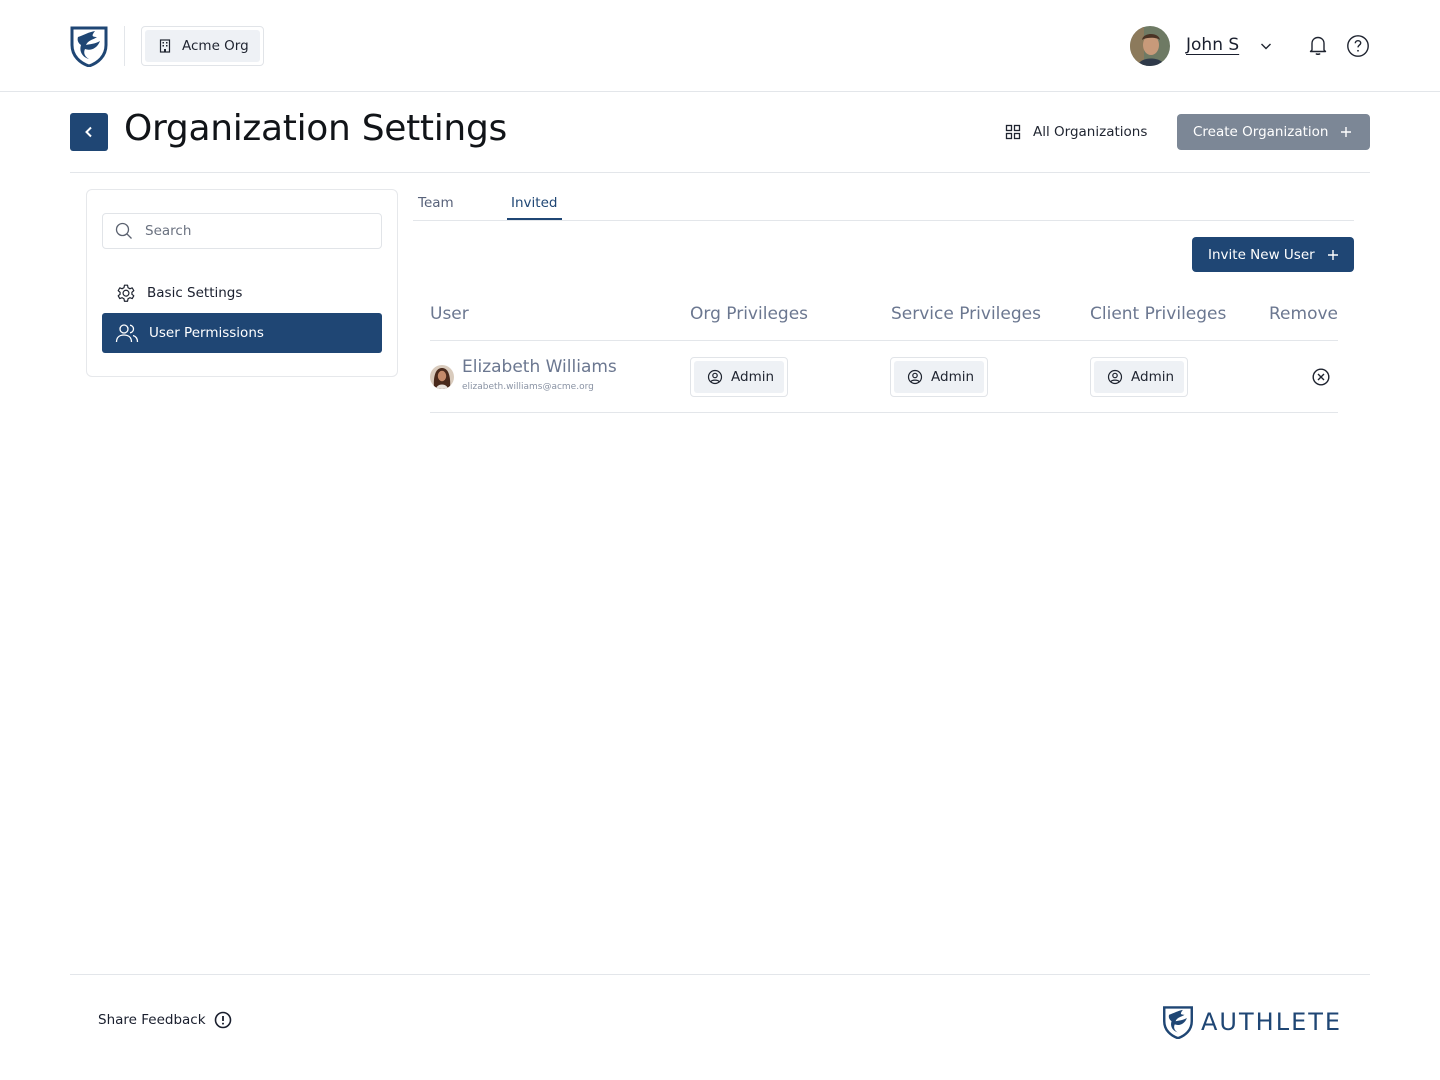 The height and width of the screenshot is (1080, 1440). I want to click on avatar, so click(442, 377).